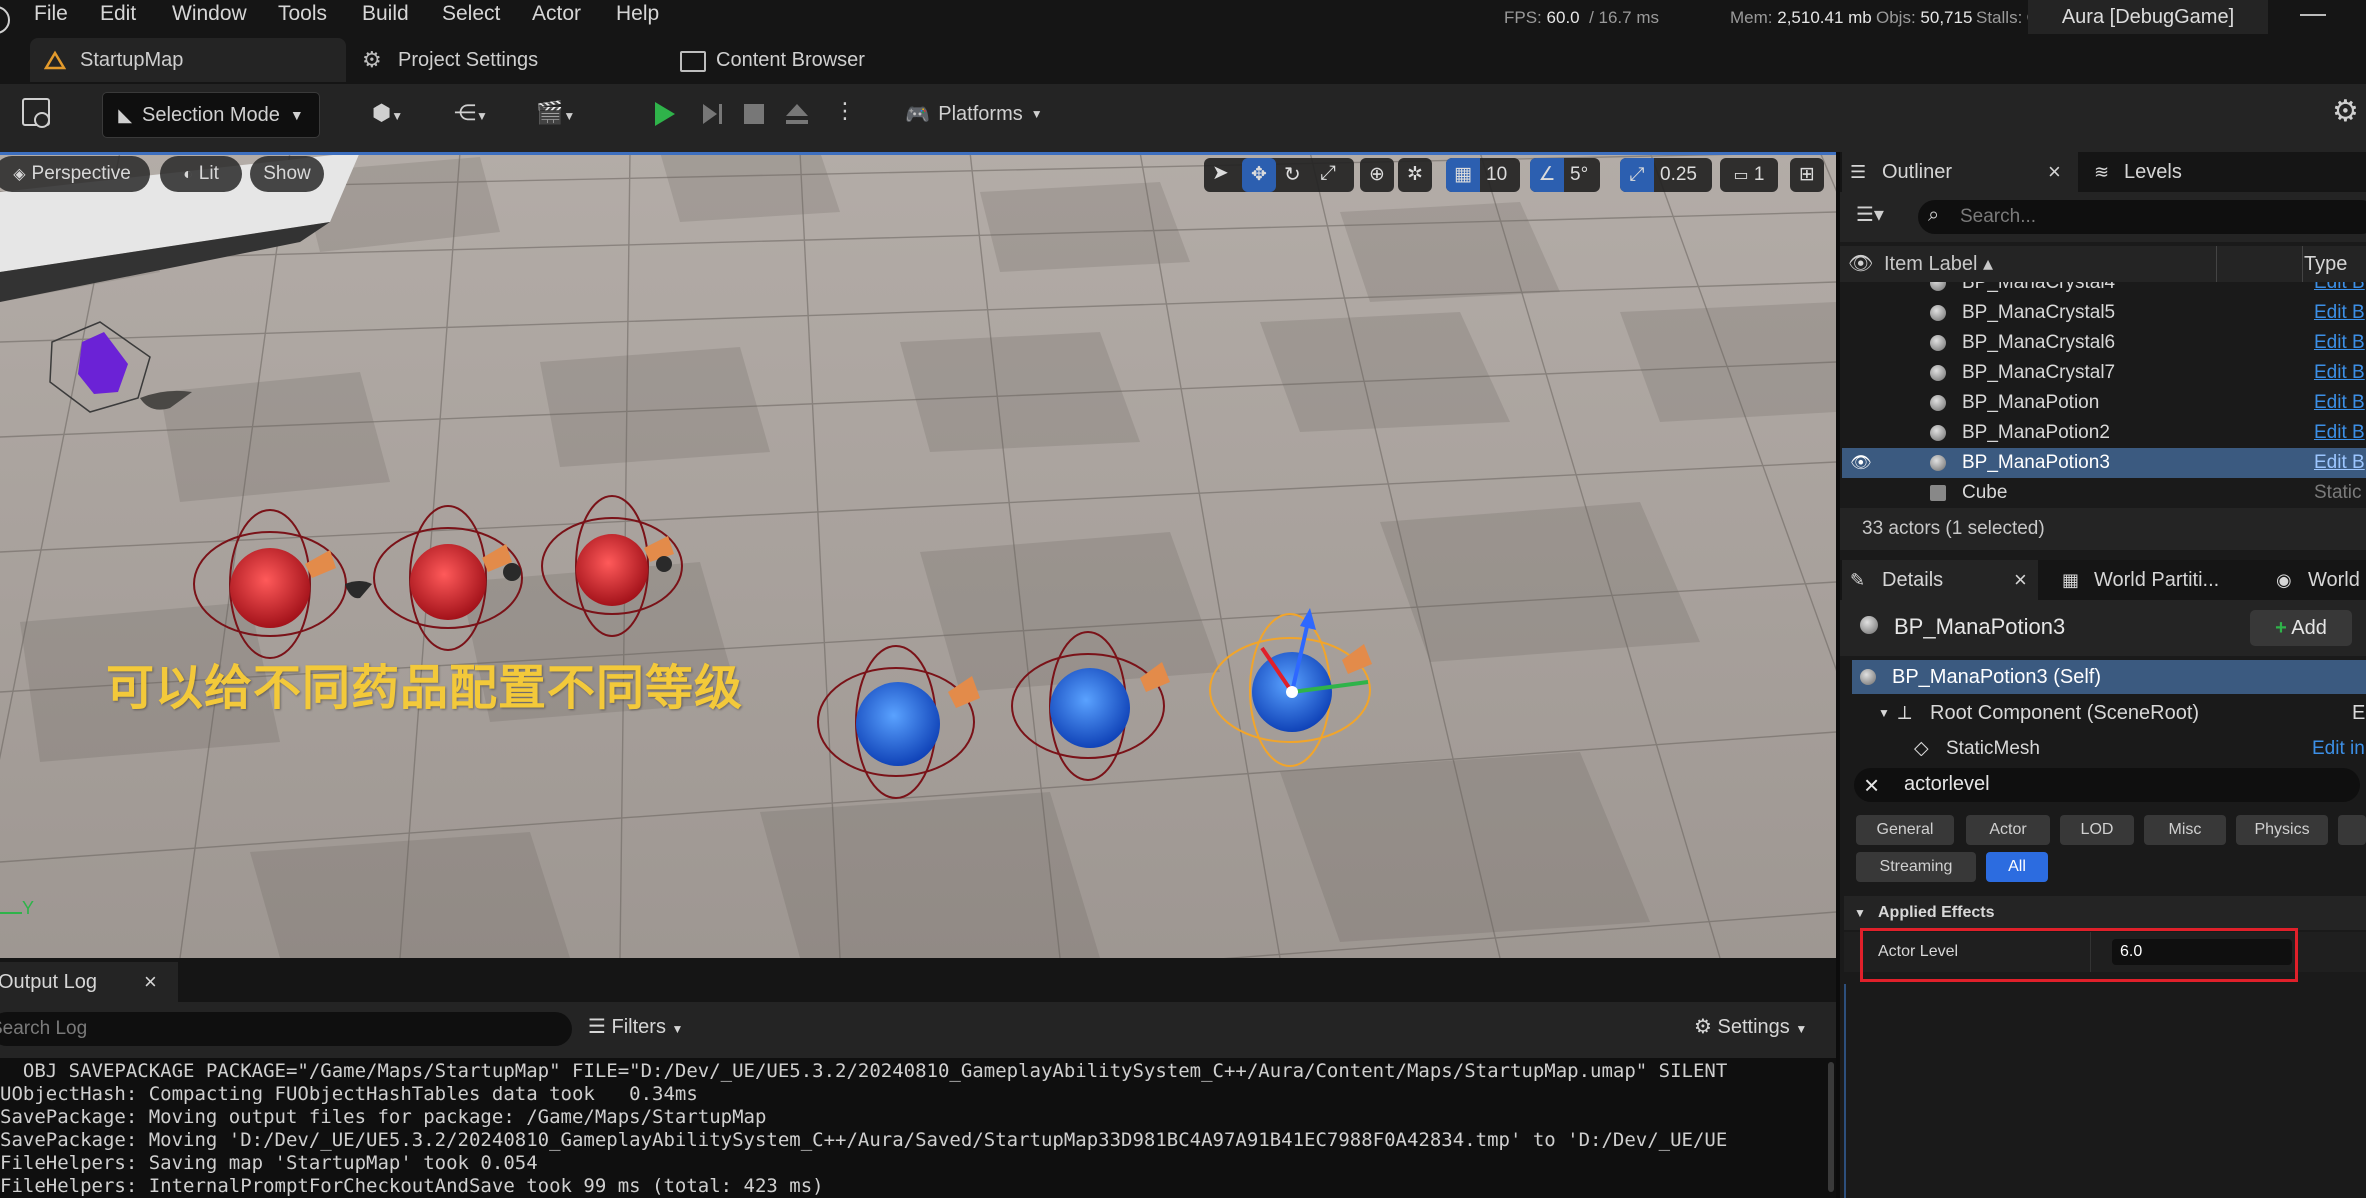 The height and width of the screenshot is (1198, 2366). Describe the element at coordinates (2109, 713) in the screenshot. I see `component-root-row: ▼ ⟂ Root Component (SceneRoot) Ed` at that location.